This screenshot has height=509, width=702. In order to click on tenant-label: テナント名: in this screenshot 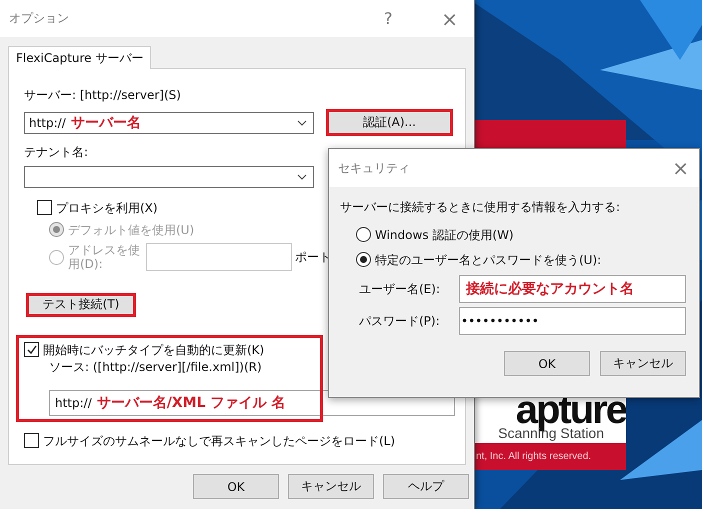, I will do `click(56, 152)`.